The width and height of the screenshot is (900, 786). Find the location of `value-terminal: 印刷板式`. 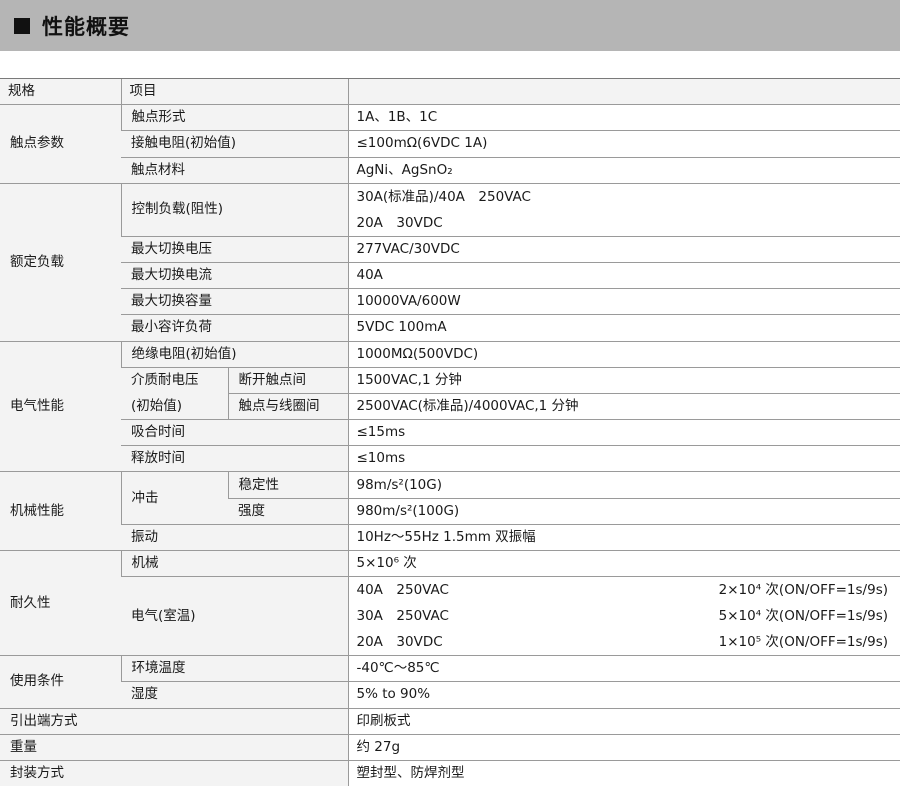

value-terminal: 印刷板式 is located at coordinates (623, 721).